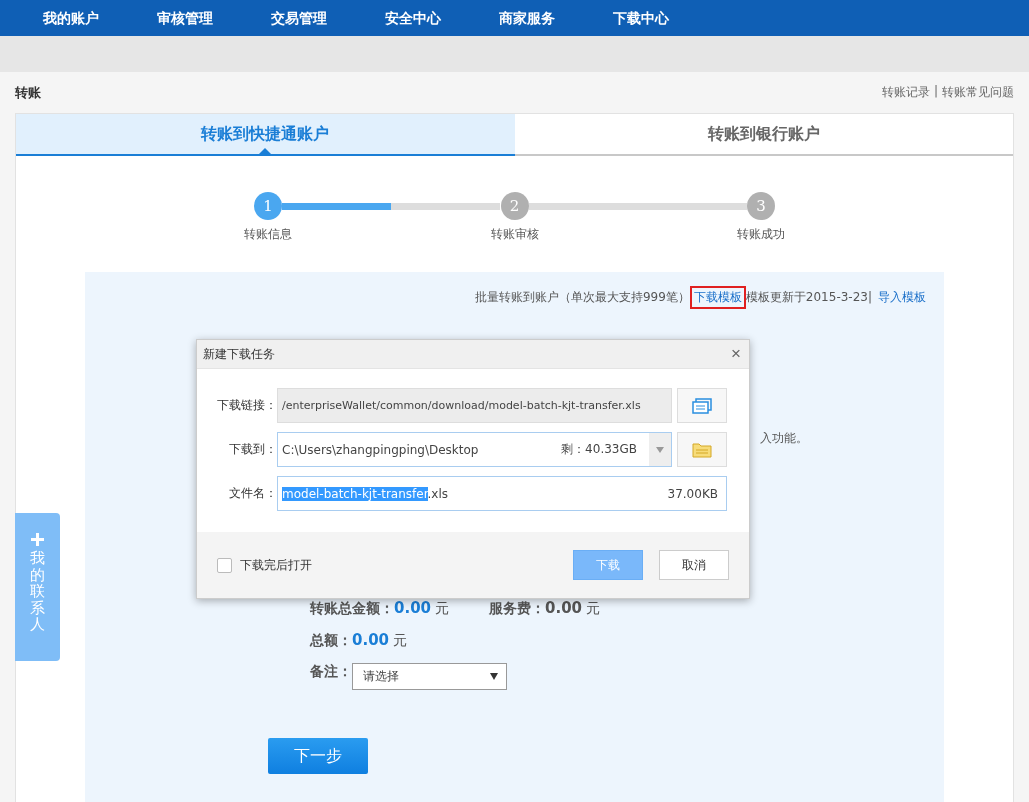  Describe the element at coordinates (331, 672) in the screenshot. I see `remark-label: 备注：` at that location.